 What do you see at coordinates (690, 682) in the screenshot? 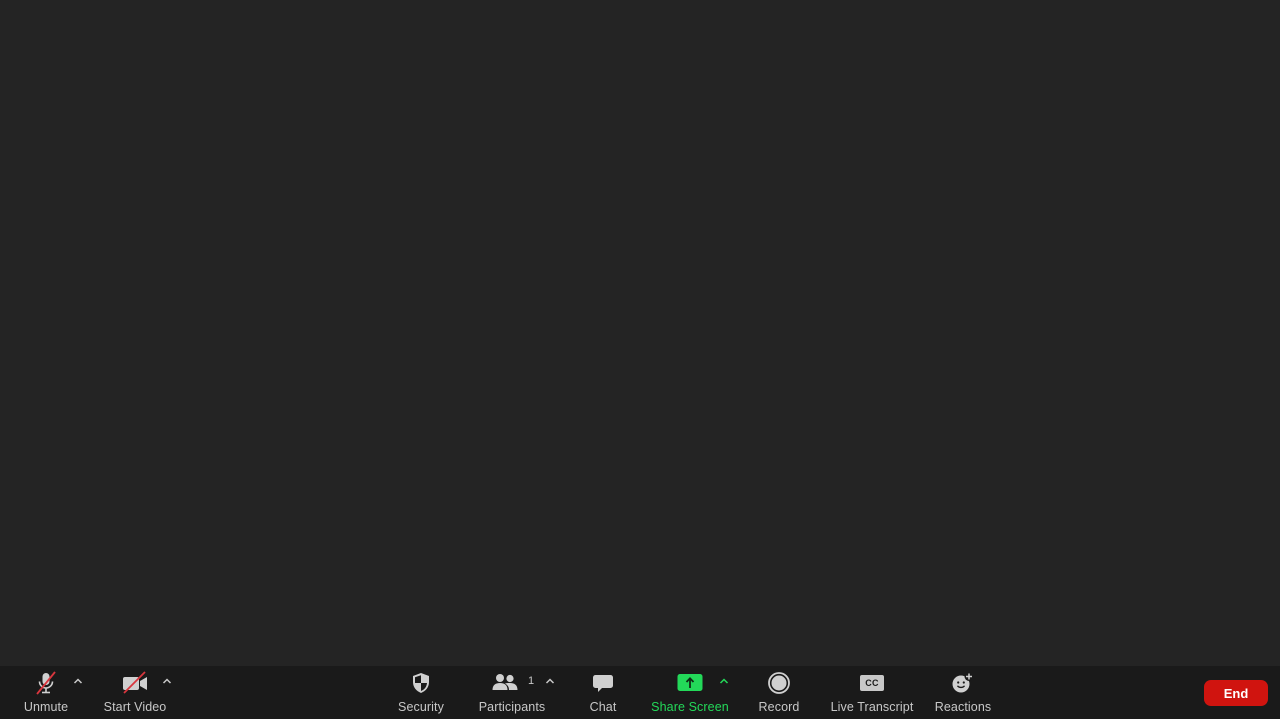
I see `share-screen-arrow-up-icon` at bounding box center [690, 682].